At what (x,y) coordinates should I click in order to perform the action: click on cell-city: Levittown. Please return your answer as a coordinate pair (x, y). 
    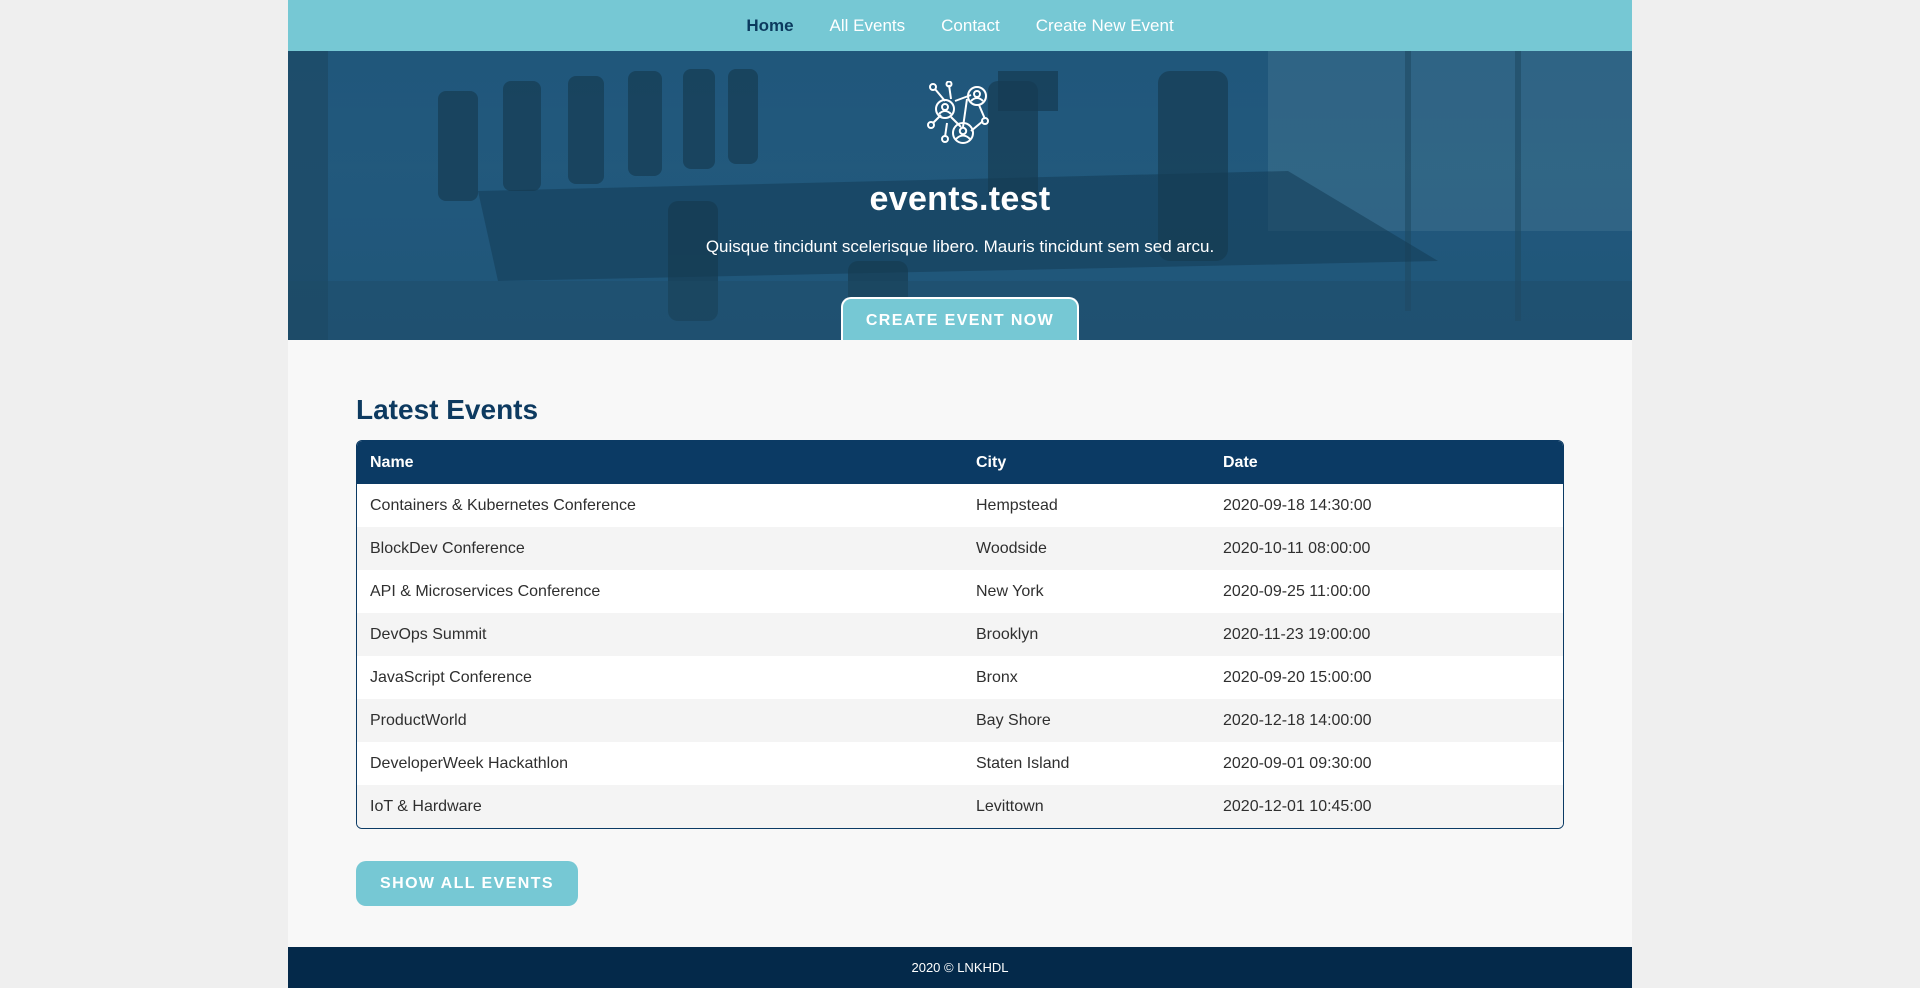
    Looking at the image, I should click on (1010, 806).